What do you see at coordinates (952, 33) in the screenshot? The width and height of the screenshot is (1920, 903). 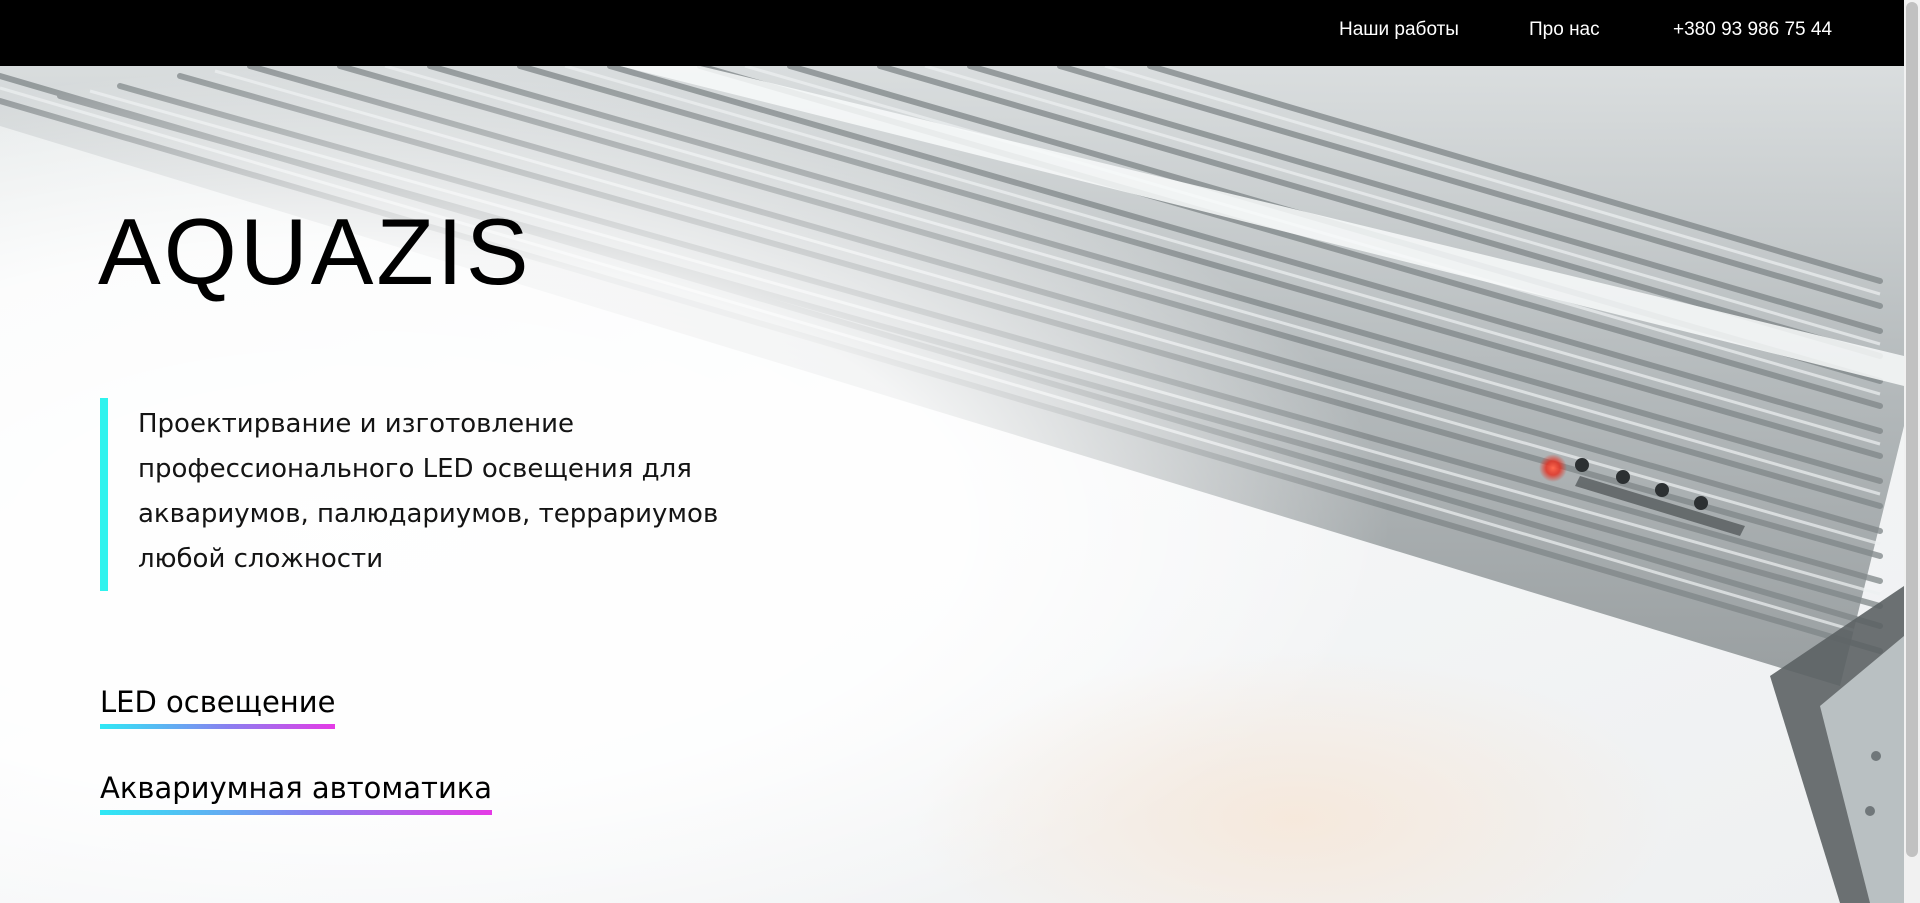 I see `top-navigation-bar: Наши работы Про нас +380 93 986 75 44` at bounding box center [952, 33].